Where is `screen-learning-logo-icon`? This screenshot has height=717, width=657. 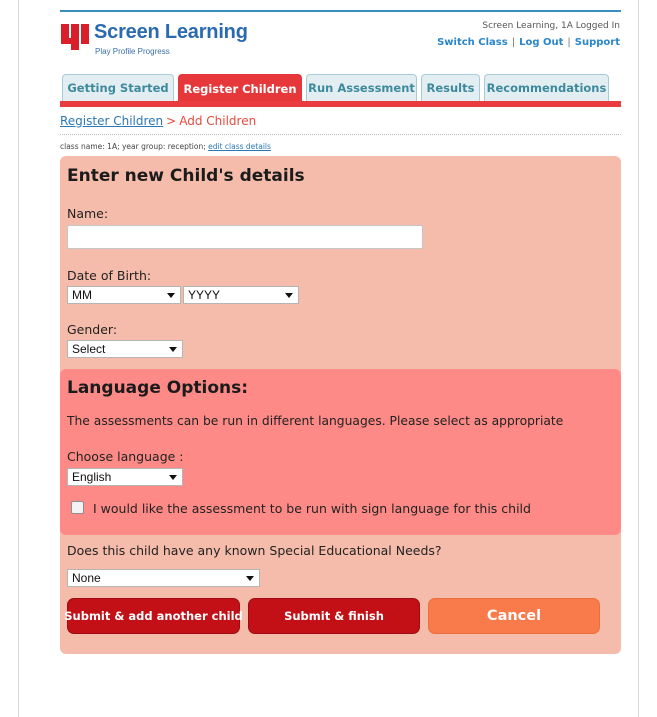
screen-learning-logo-icon is located at coordinates (76, 37).